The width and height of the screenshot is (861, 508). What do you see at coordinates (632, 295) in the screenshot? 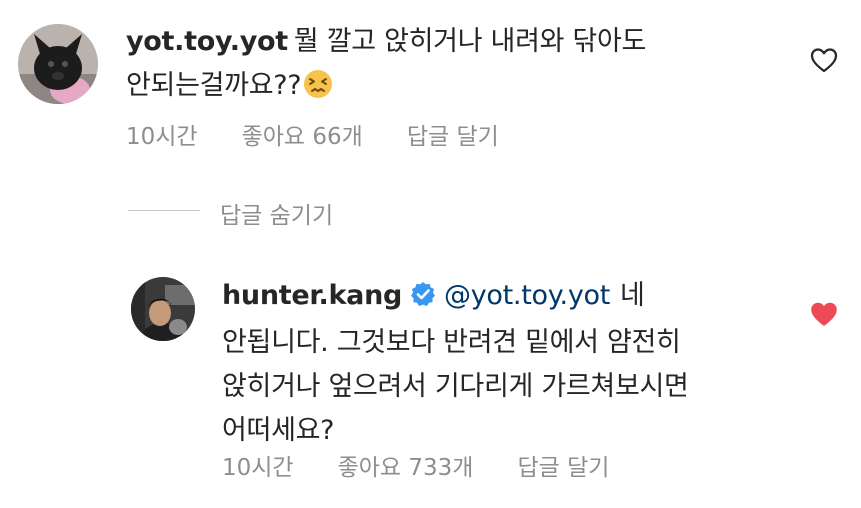
I see `reply-body-line1: 네` at bounding box center [632, 295].